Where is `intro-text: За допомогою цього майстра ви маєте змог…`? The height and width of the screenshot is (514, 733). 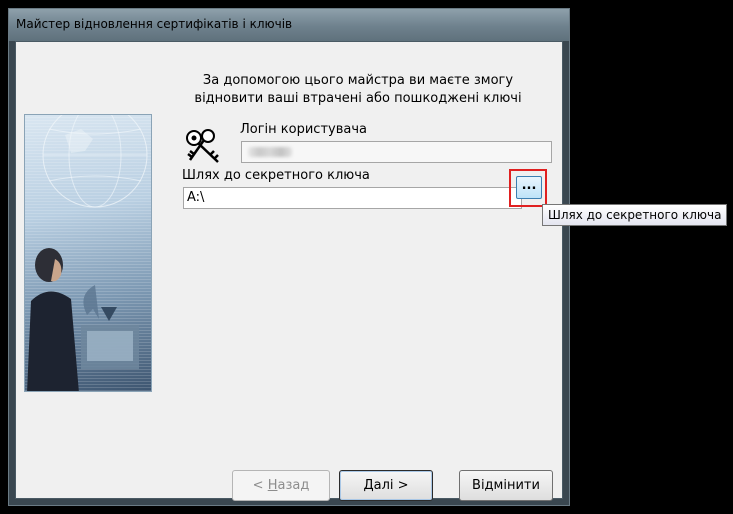
intro-text: За допомогою цього майстра ви маєте змог… is located at coordinates (358, 90).